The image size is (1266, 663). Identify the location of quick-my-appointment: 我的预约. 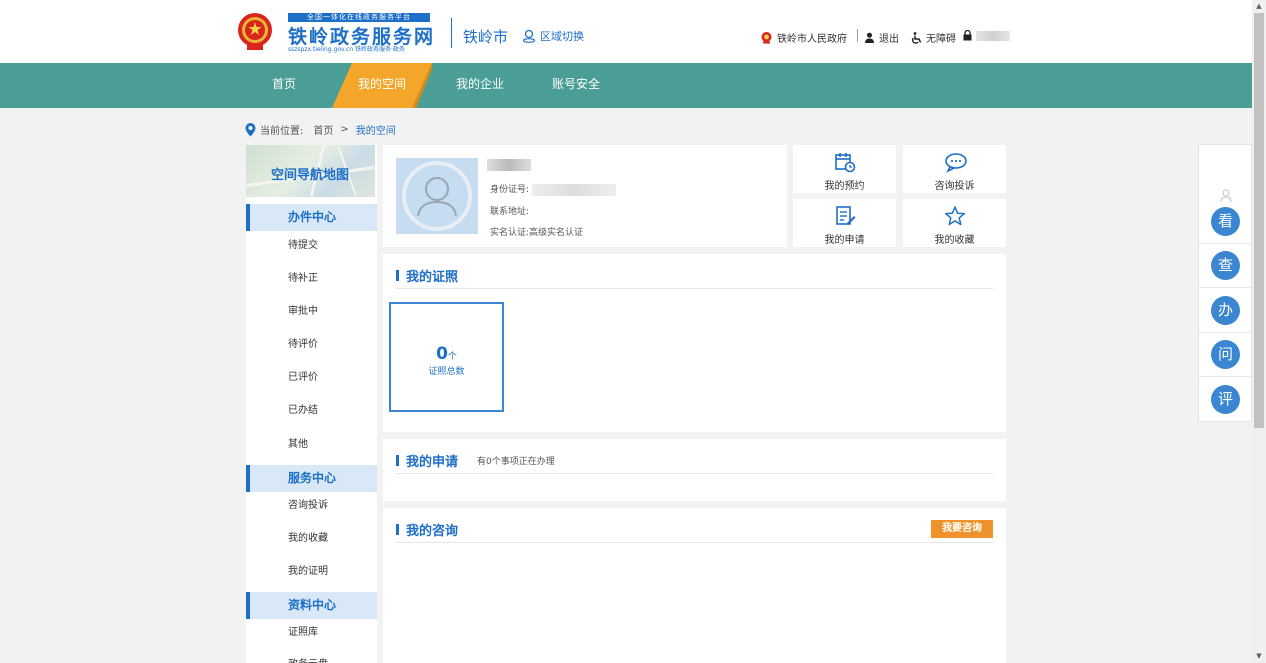
(844, 169).